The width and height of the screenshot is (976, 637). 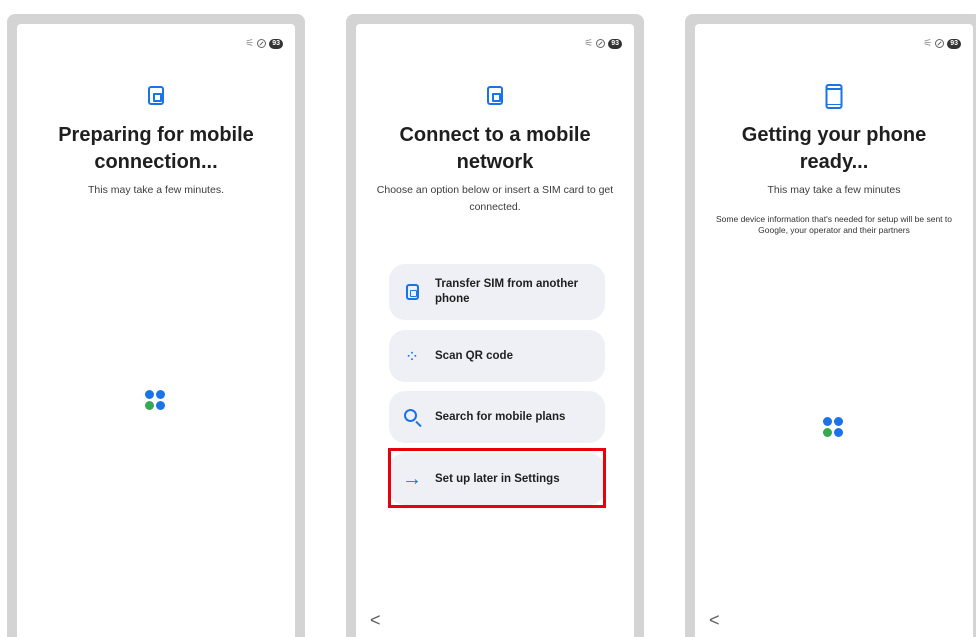 I want to click on option-label: Scan QR code, so click(x=474, y=355).